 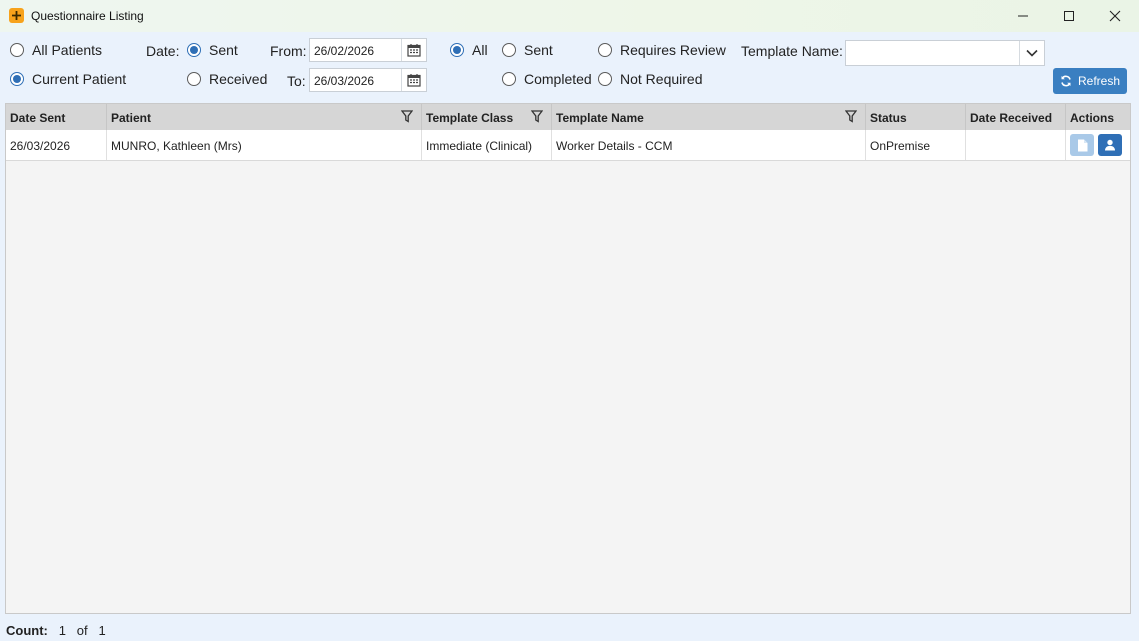 I want to click on radio-date-received: Received, so click(x=227, y=79).